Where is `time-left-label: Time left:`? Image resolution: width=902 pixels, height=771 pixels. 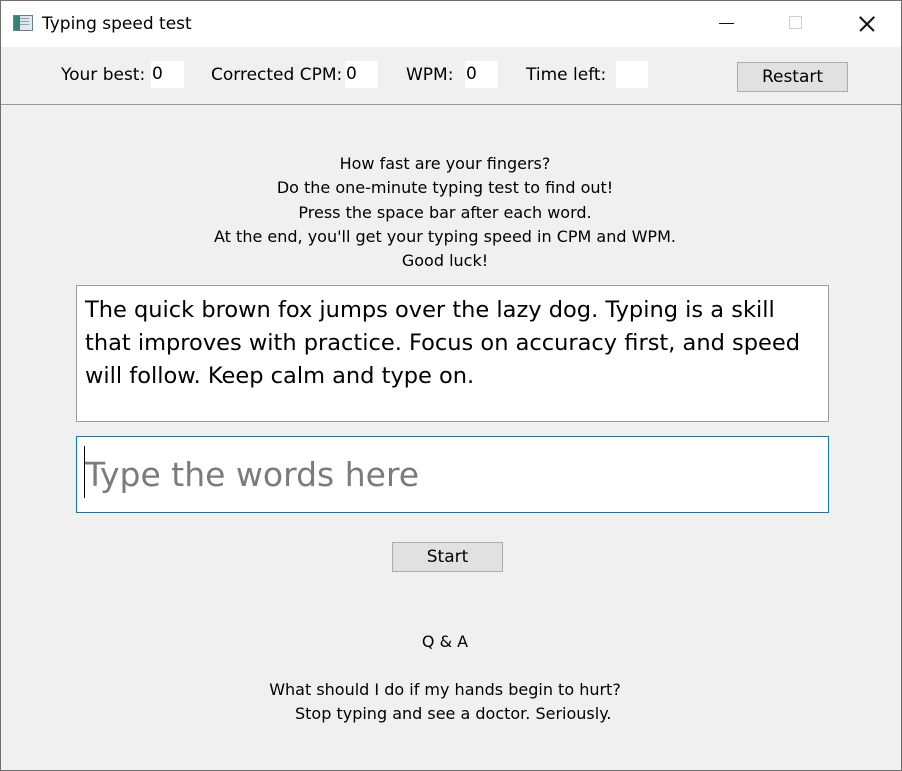
time-left-label: Time left: is located at coordinates (566, 75).